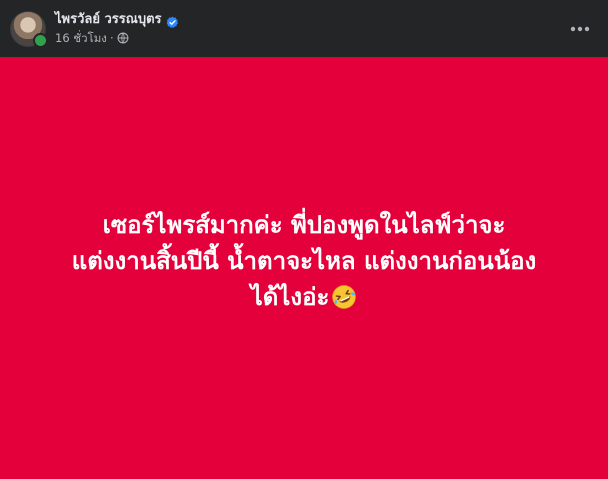 The height and width of the screenshot is (479, 608). I want to click on author-avatar, so click(29, 29).